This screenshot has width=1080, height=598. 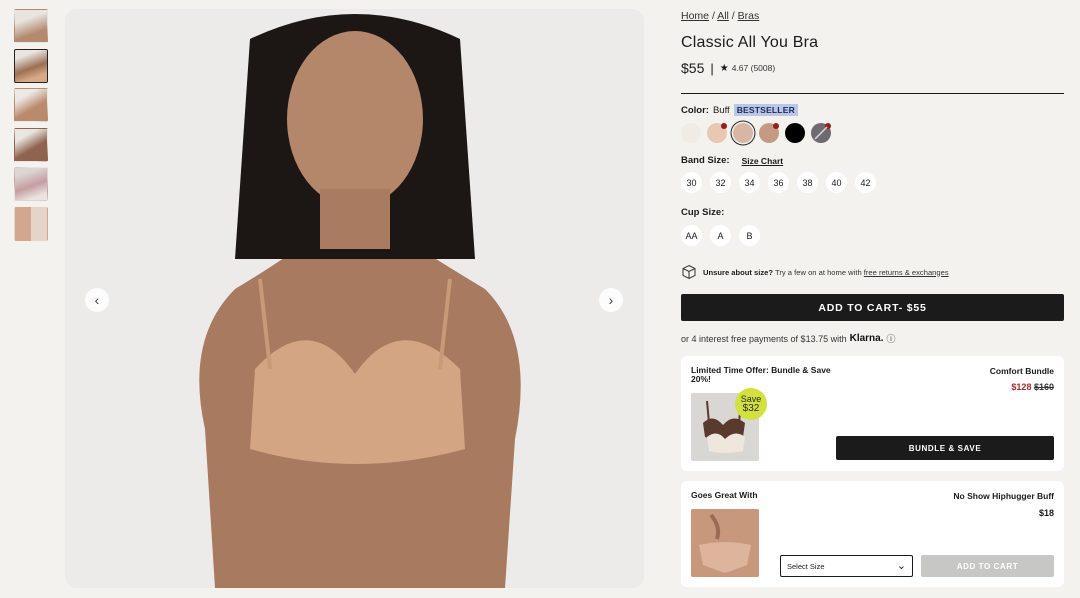 What do you see at coordinates (720, 182) in the screenshot?
I see `band-size-32: 32` at bounding box center [720, 182].